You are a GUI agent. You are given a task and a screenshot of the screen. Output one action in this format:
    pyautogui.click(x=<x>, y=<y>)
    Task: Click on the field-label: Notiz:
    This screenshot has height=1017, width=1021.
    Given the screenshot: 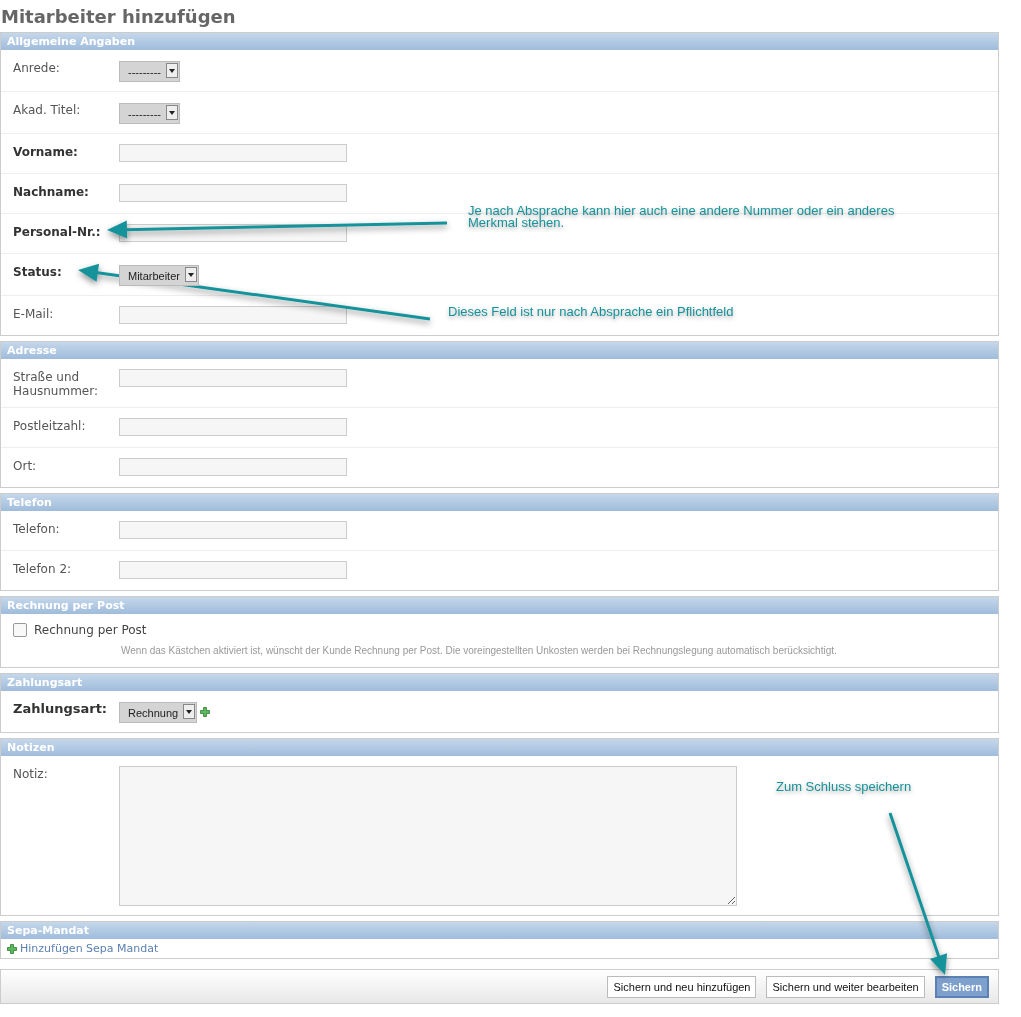 What is the action you would take?
    pyautogui.click(x=31, y=773)
    